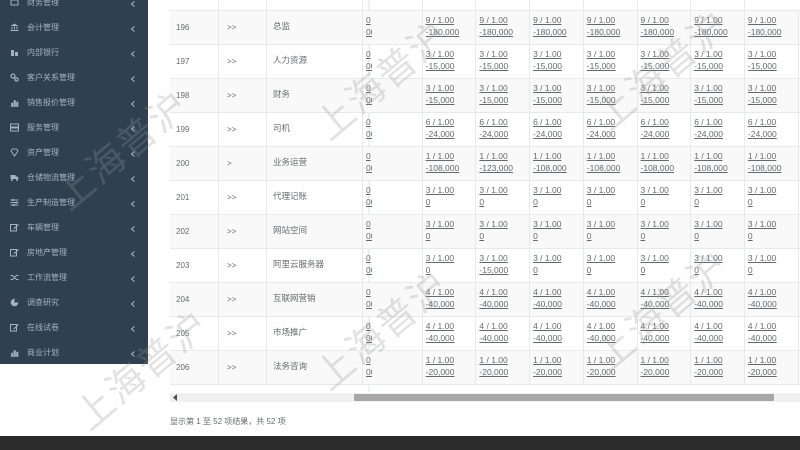 This screenshot has height=450, width=800. I want to click on sidebar-item-7: 仓储物流管理, so click(74, 177).